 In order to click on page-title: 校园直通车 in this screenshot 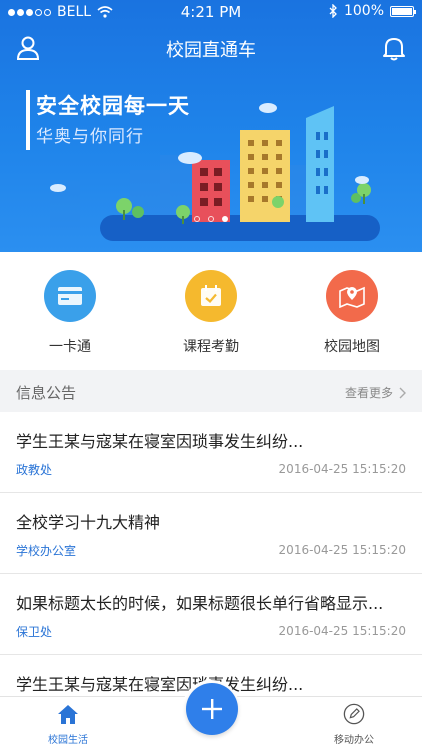, I will do `click(211, 50)`.